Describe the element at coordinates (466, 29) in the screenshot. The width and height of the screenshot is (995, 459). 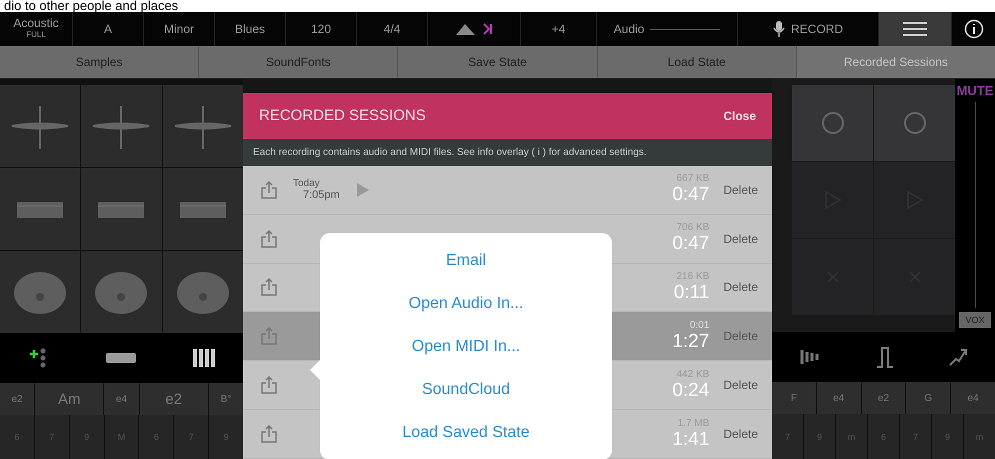
I see `mountain-icon` at that location.